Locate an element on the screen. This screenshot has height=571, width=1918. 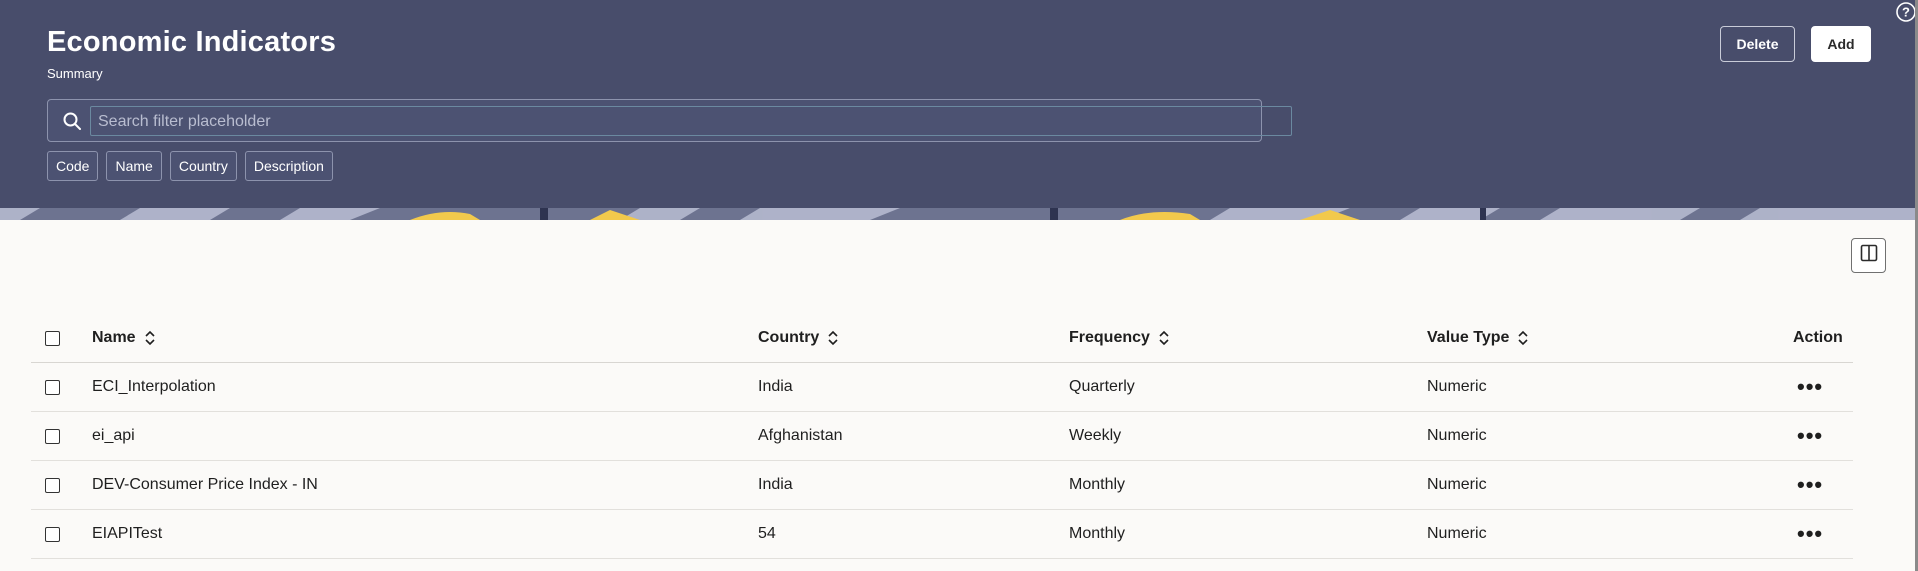
table-header-row: Name Country Frequency Value Type Action is located at coordinates (942, 338).